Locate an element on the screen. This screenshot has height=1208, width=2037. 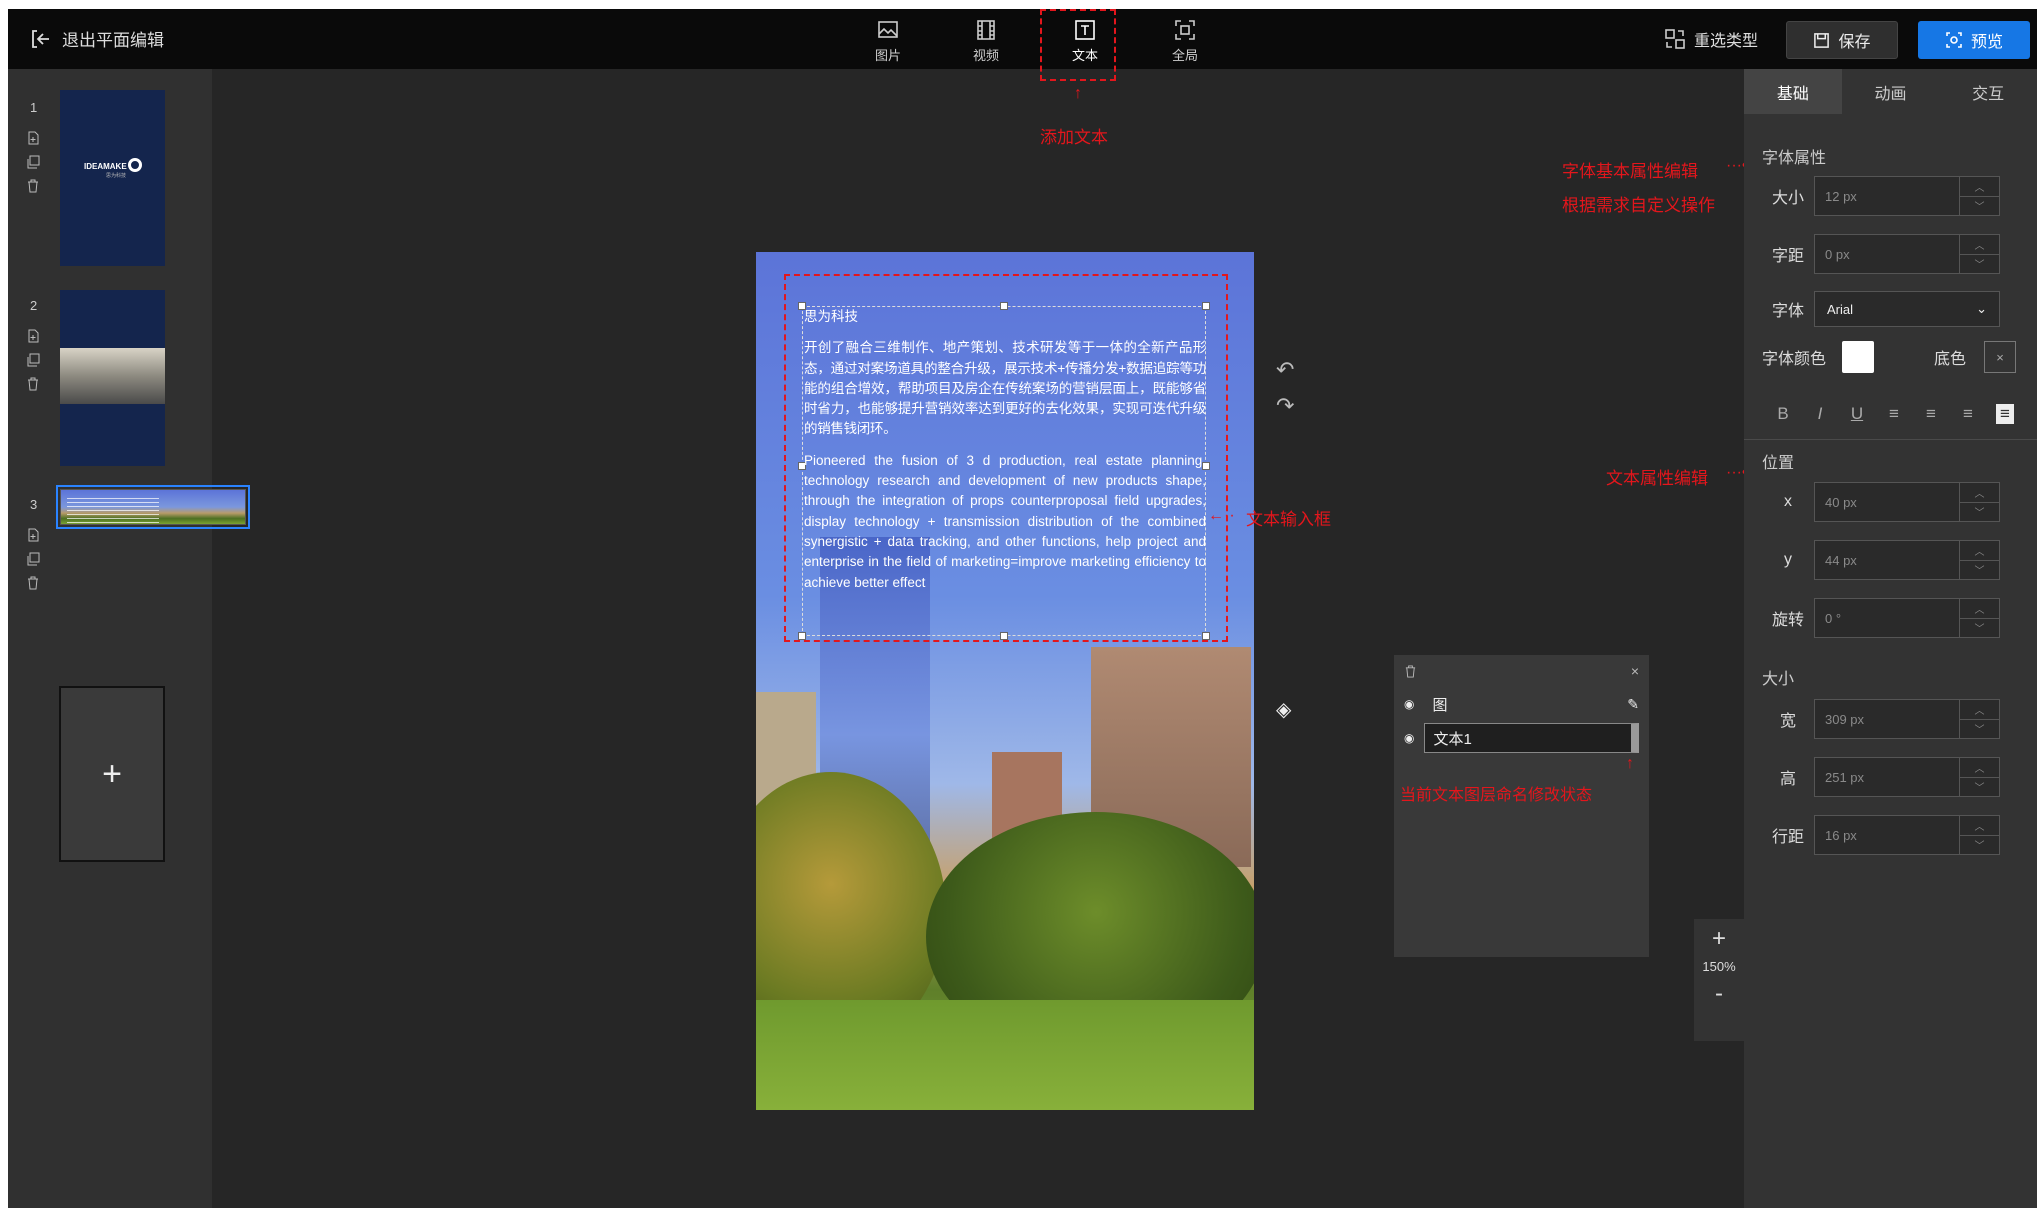
layer-row: ◉ 文本1 is located at coordinates (1521, 738).